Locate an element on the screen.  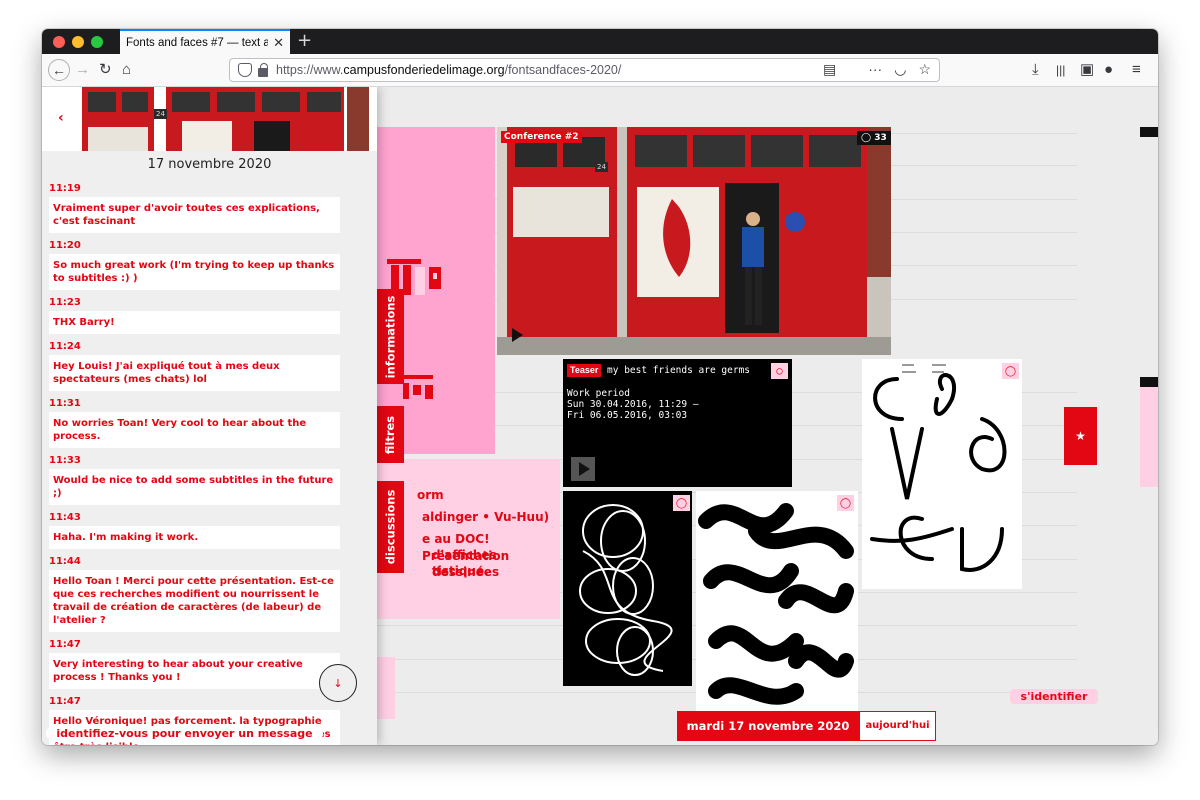
message-text: Haha. I'm making it work. is located at coordinates (194, 537).